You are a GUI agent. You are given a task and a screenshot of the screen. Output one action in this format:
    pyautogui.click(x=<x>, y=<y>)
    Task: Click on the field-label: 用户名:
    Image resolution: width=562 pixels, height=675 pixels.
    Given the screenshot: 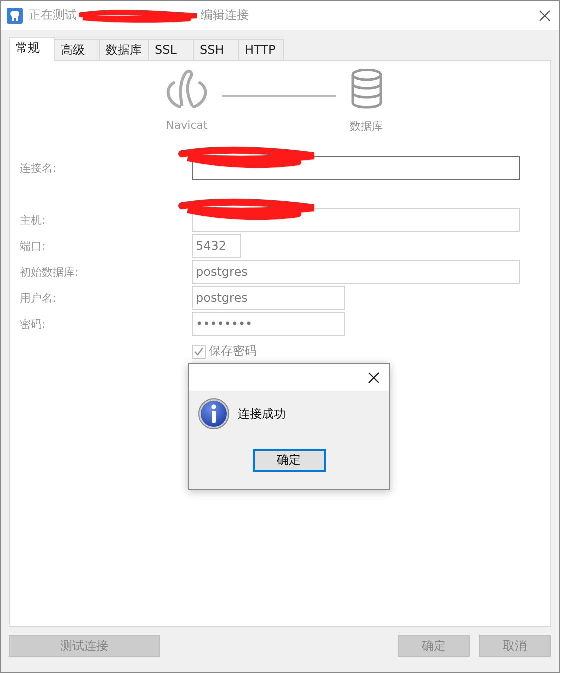 What is the action you would take?
    pyautogui.click(x=39, y=298)
    